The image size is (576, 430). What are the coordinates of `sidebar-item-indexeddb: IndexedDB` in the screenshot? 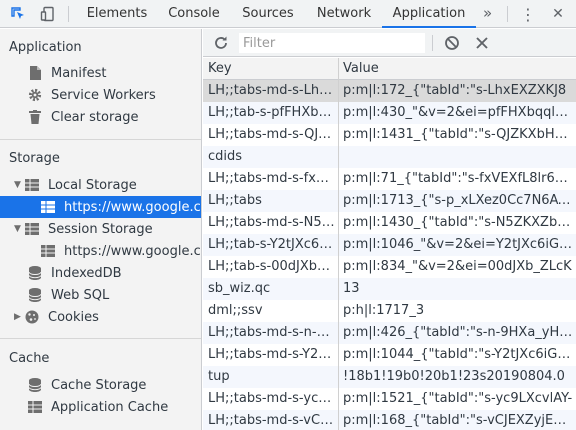 It's located at (100, 273).